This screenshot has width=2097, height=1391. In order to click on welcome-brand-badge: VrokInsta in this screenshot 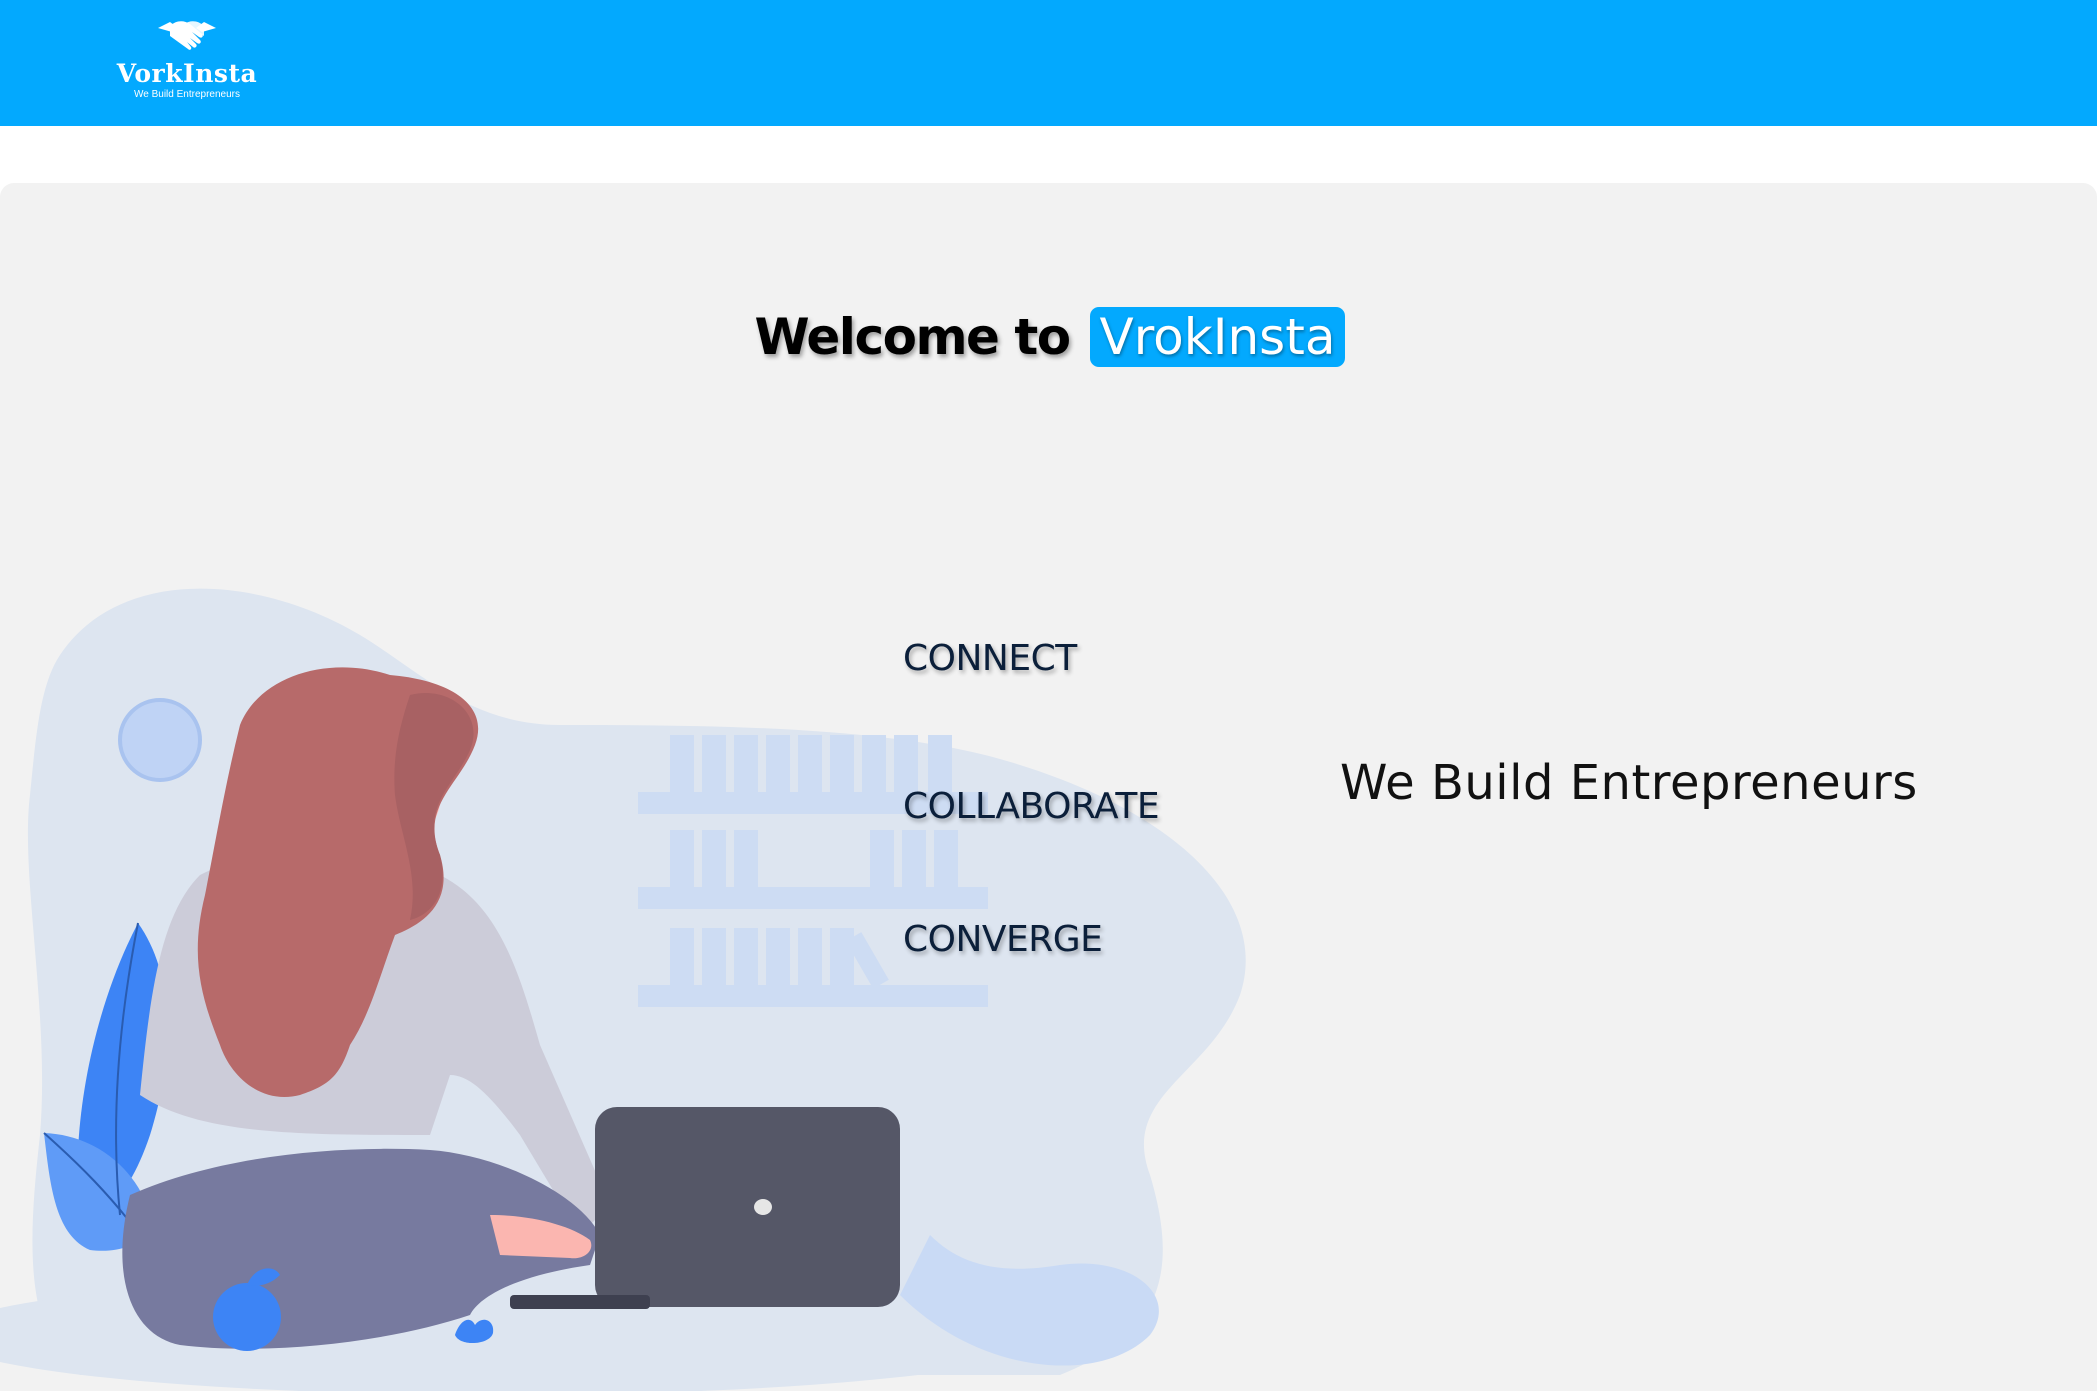, I will do `click(1217, 337)`.